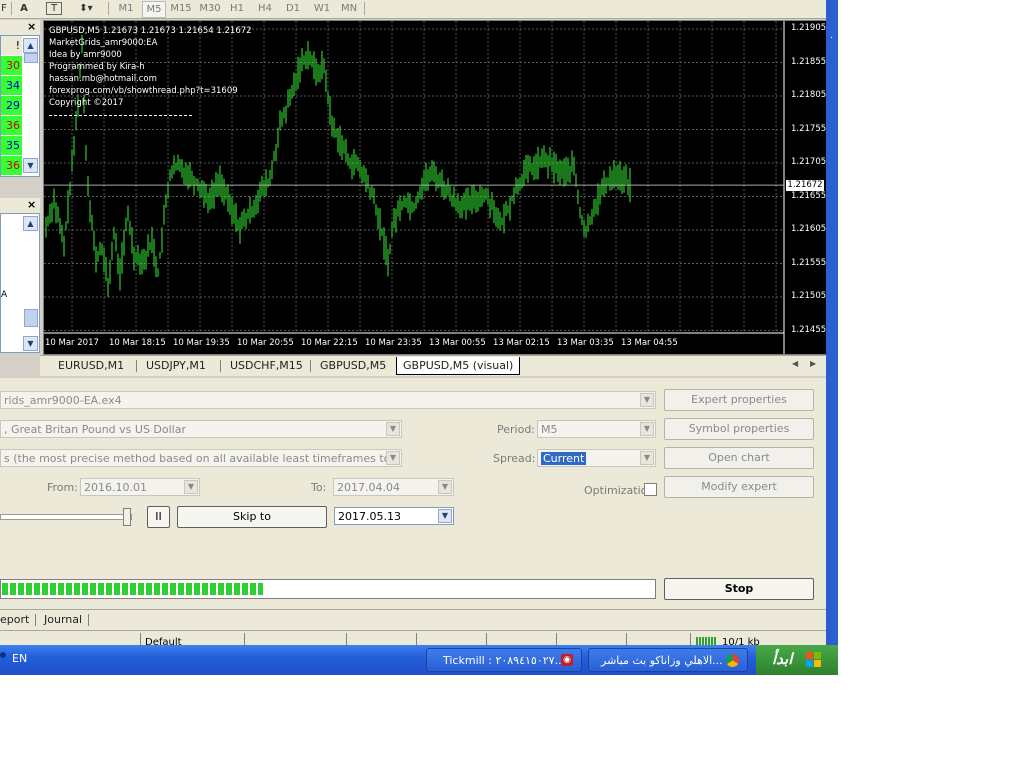 The image size is (1024, 768). Describe the element at coordinates (237, 8) in the screenshot. I see `timeframe-h1: H1` at that location.